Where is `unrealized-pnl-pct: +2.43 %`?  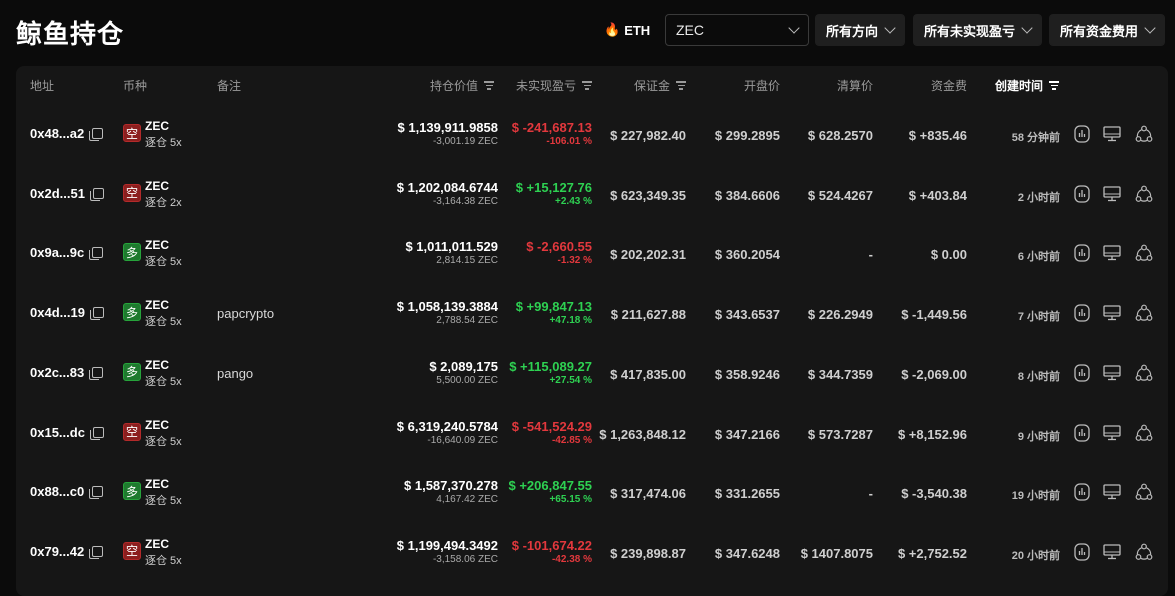 unrealized-pnl-pct: +2.43 % is located at coordinates (573, 201).